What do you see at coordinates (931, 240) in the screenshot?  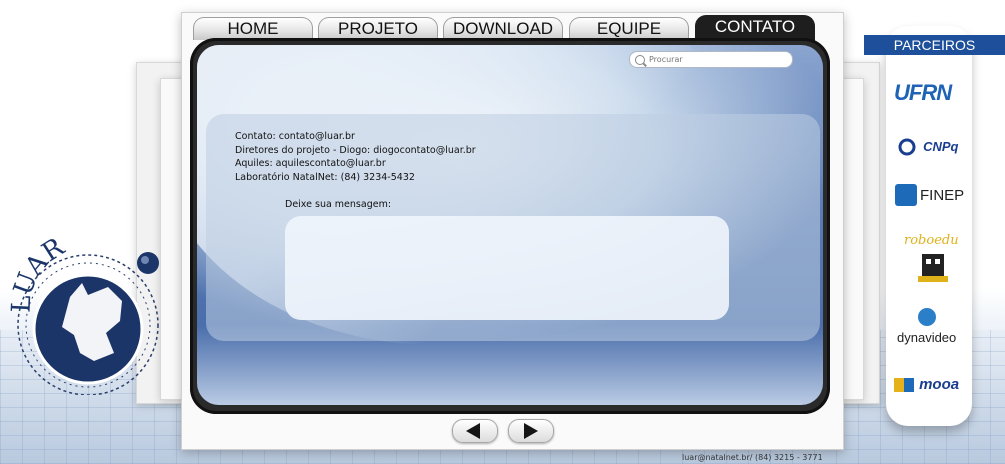 I see `partner-roboedu-logo: roboedu` at bounding box center [931, 240].